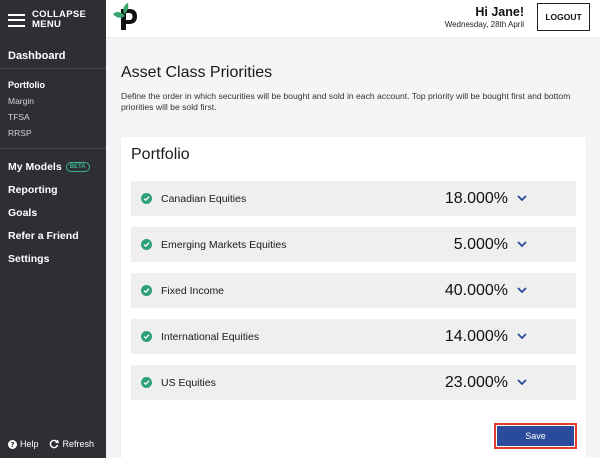 This screenshot has height=458, width=600. Describe the element at coordinates (480, 244) in the screenshot. I see `asset-class-percent: 5.000%` at that location.